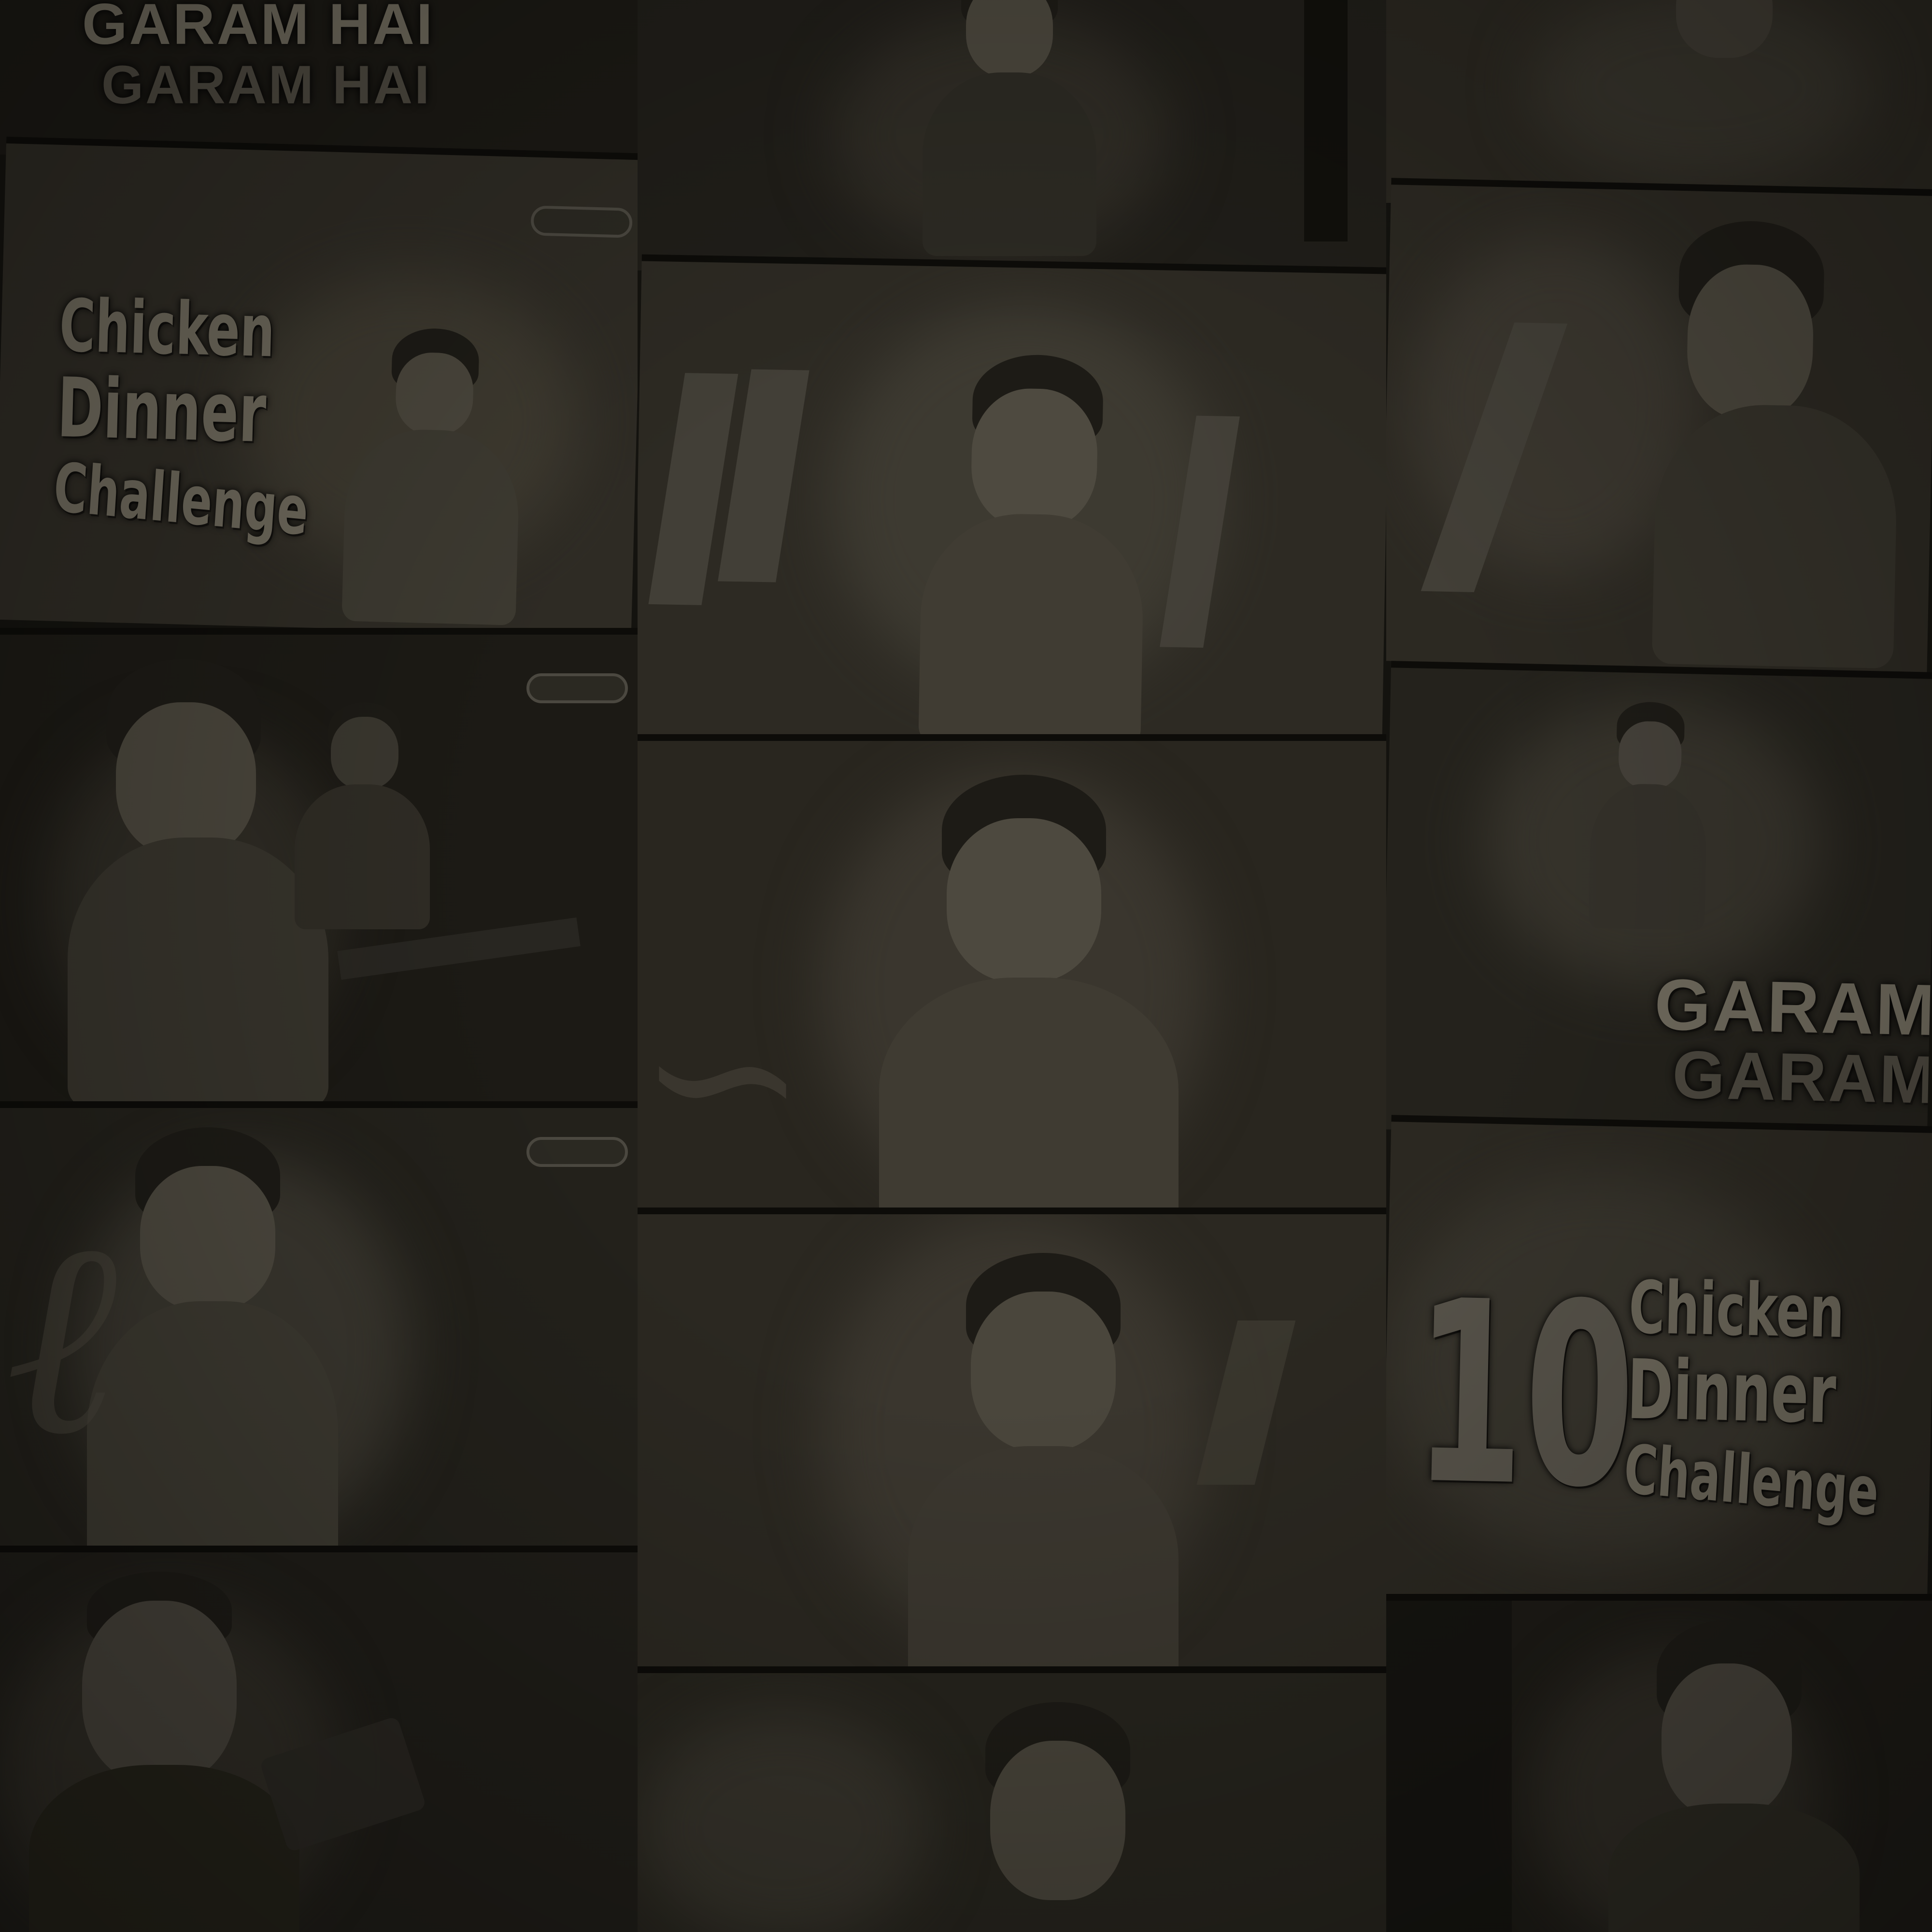 The image size is (1932, 1932). I want to click on thumbnail-boy-side, so click(1659, 425).